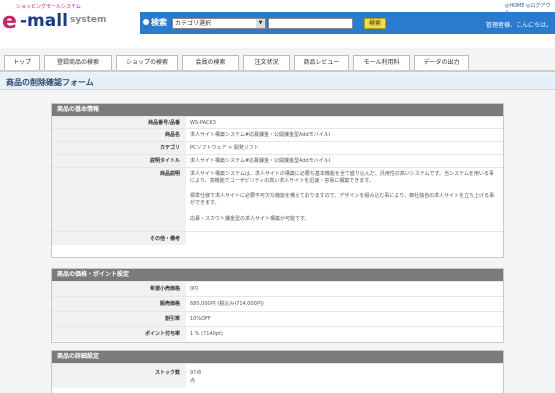 This screenshot has height=393, width=555. I want to click on tab-data-export: データの出力, so click(441, 62).